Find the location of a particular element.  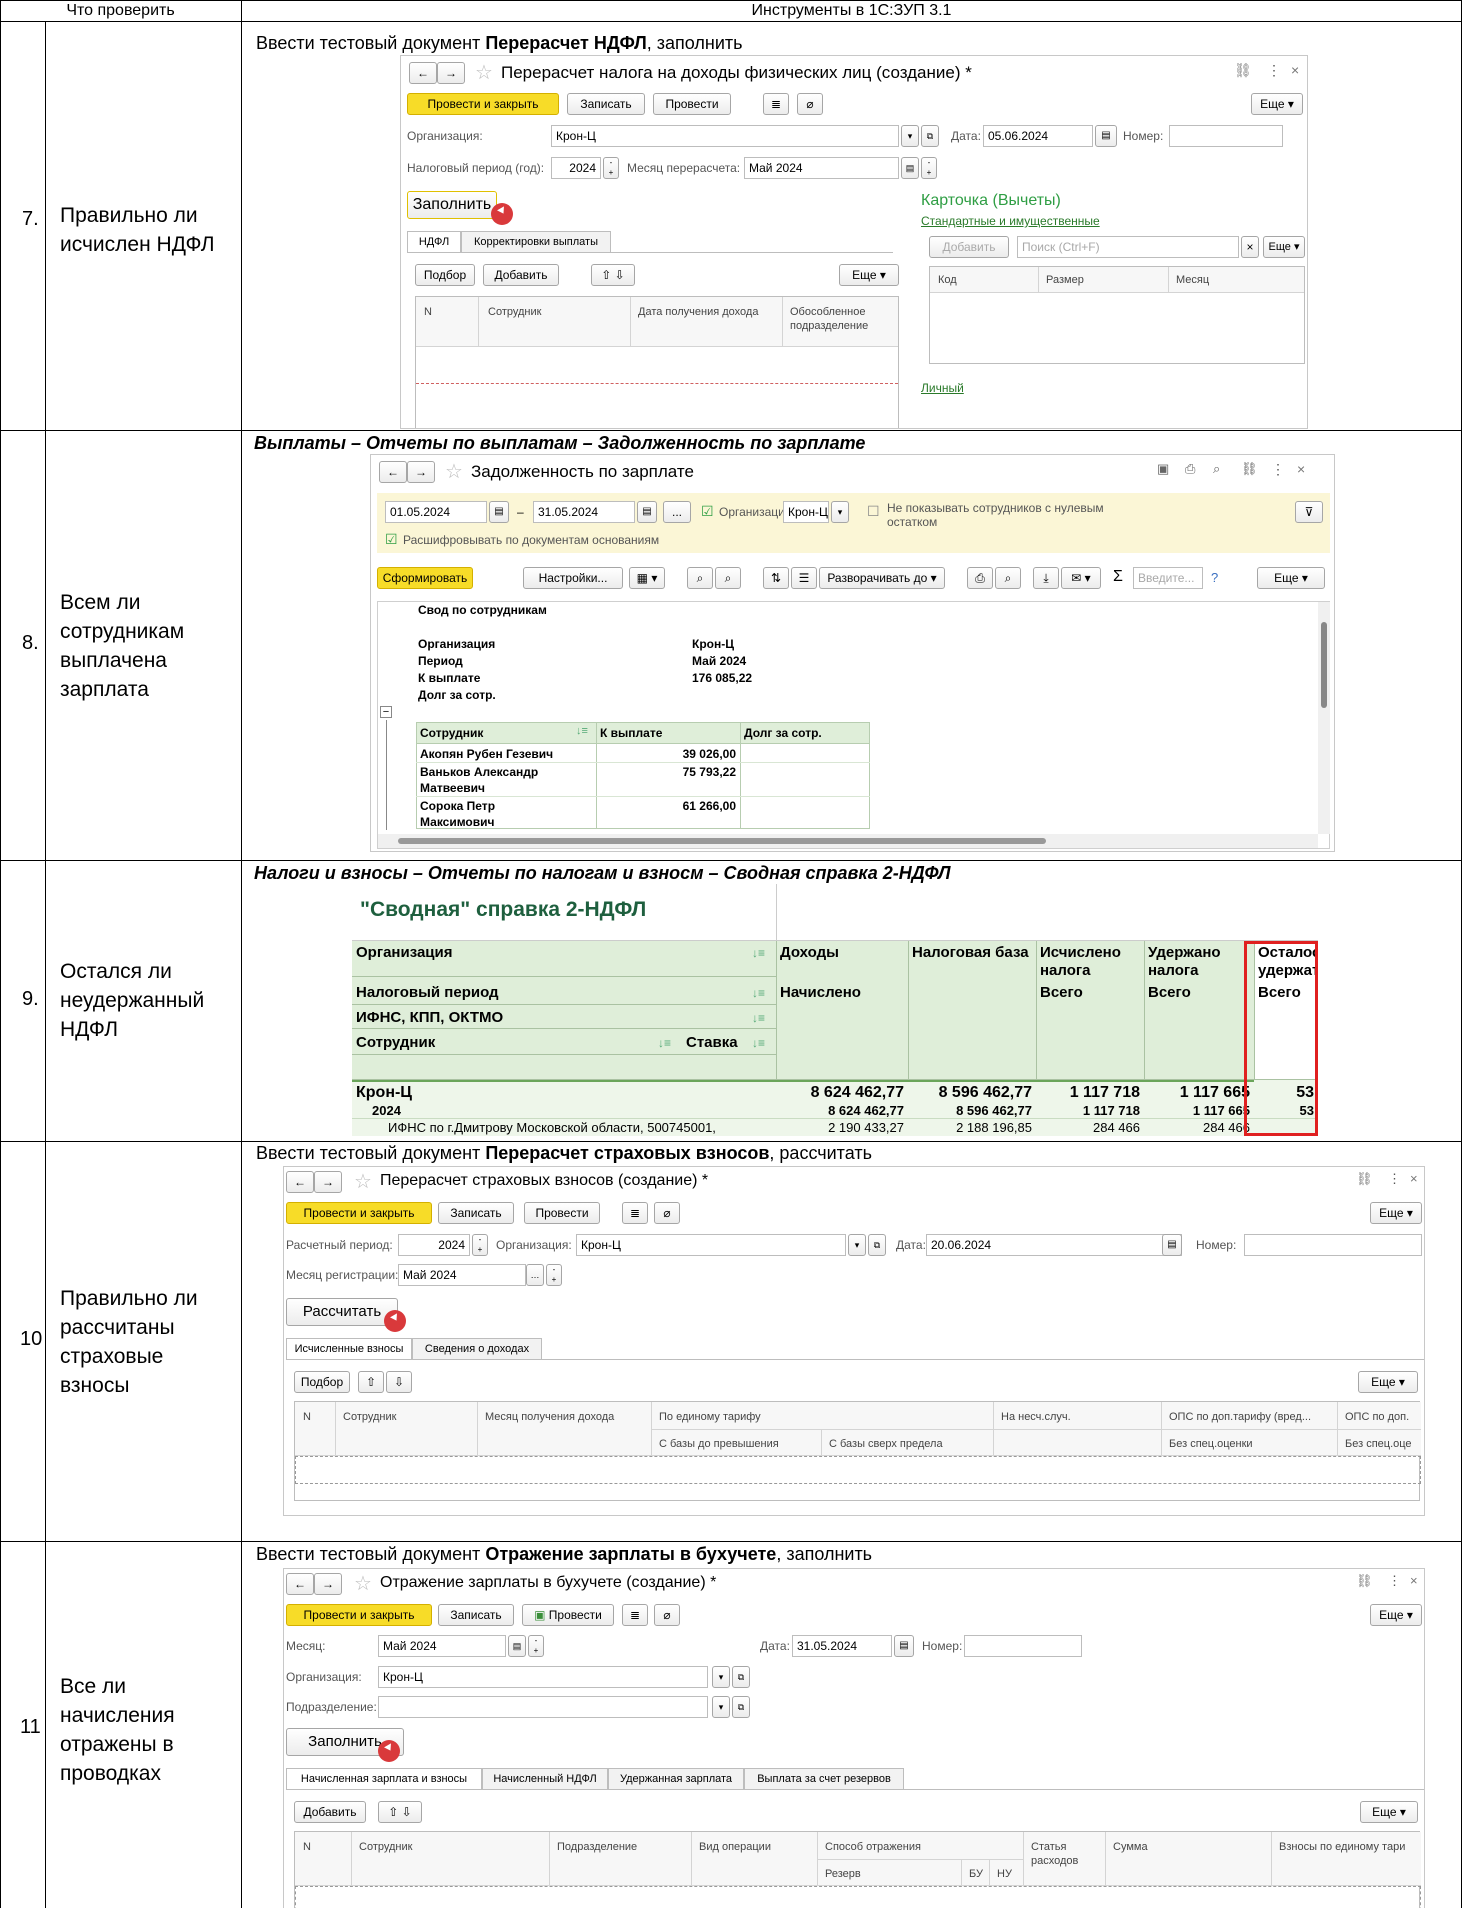

horizontal-scrollbar is located at coordinates (848, 841).